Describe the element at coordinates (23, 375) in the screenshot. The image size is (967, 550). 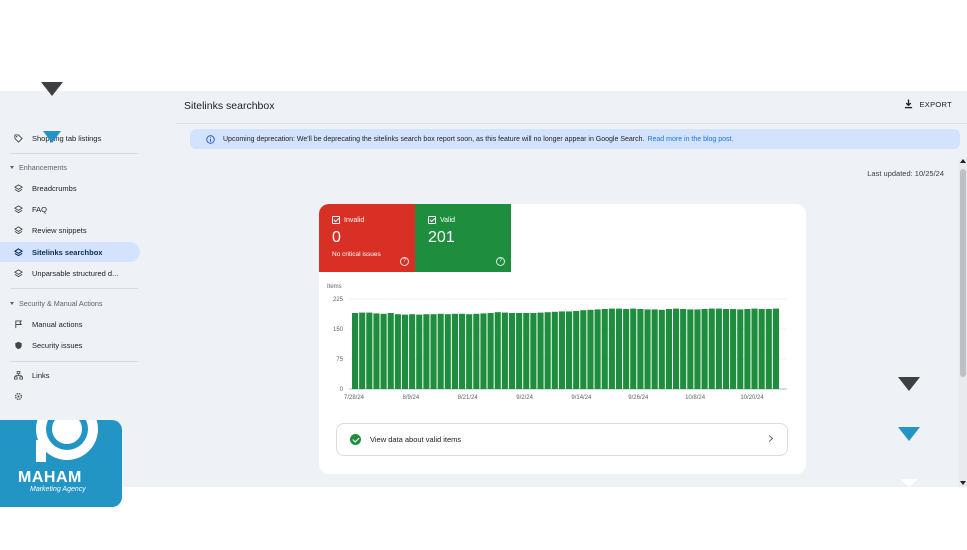
I see `sitemap-icon` at that location.